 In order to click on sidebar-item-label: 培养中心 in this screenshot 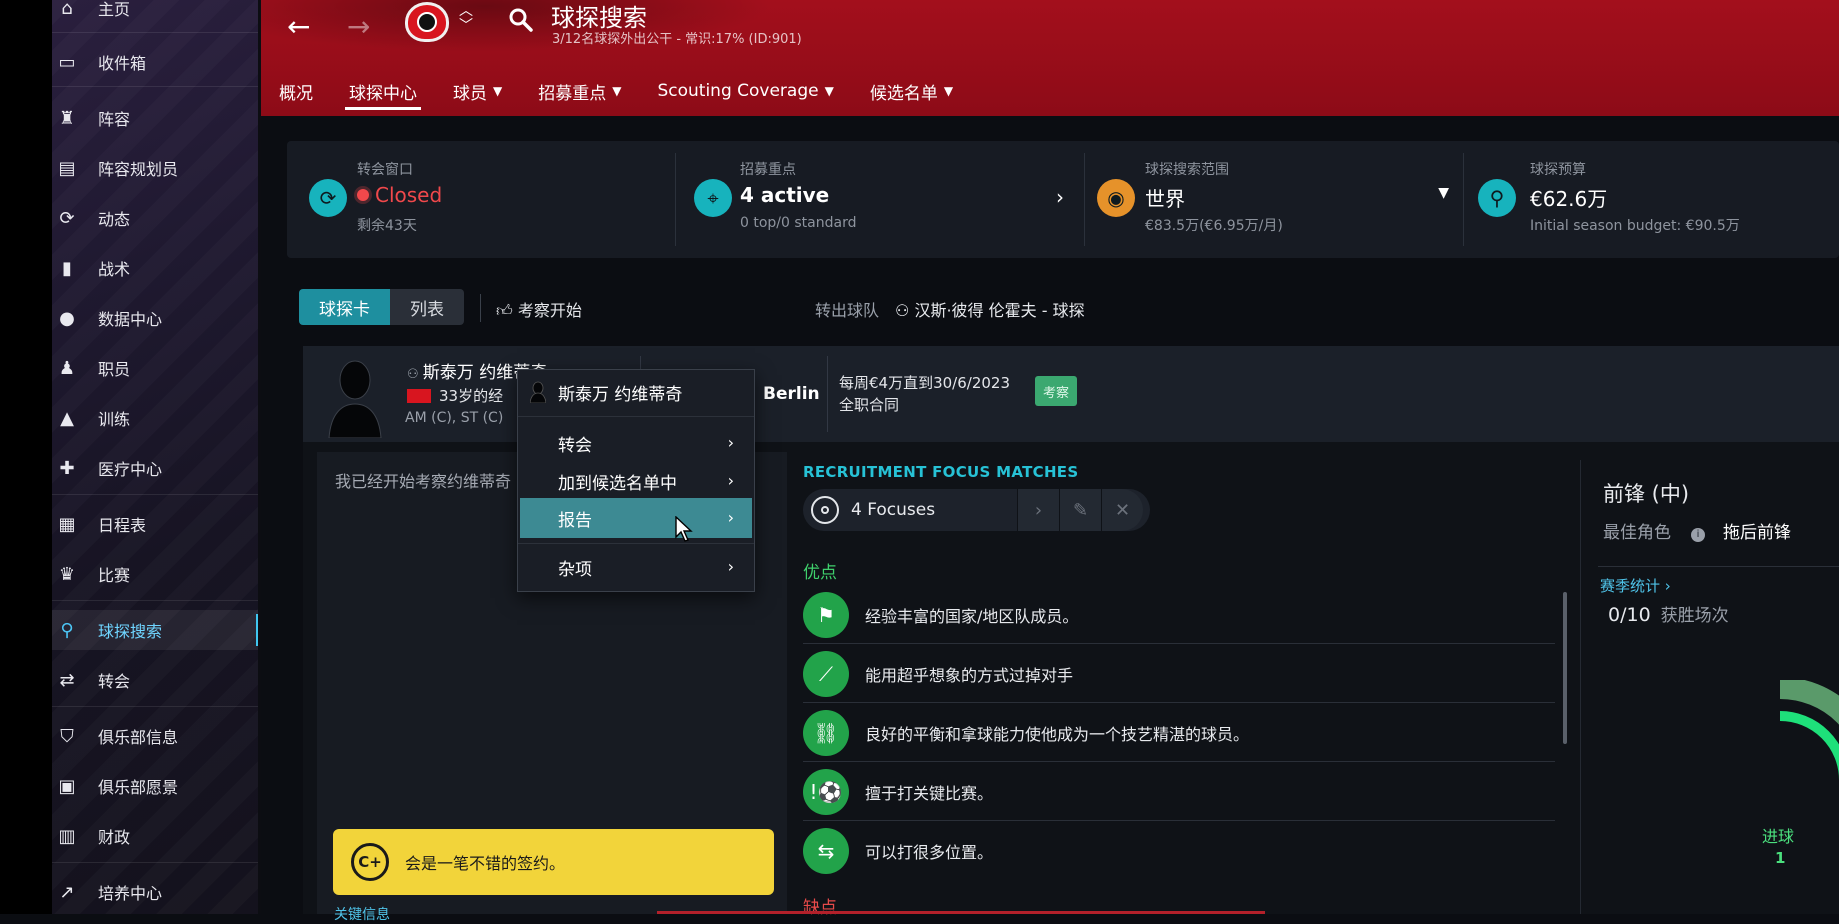, I will do `click(130, 893)`.